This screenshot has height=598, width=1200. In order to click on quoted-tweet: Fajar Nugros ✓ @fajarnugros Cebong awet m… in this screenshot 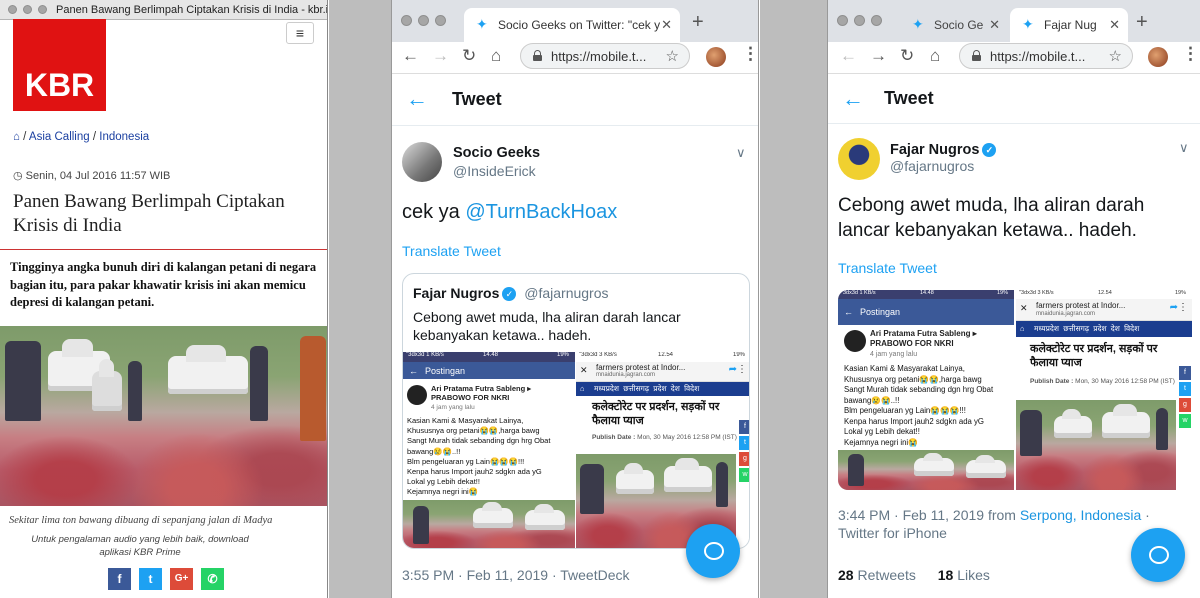, I will do `click(576, 411)`.